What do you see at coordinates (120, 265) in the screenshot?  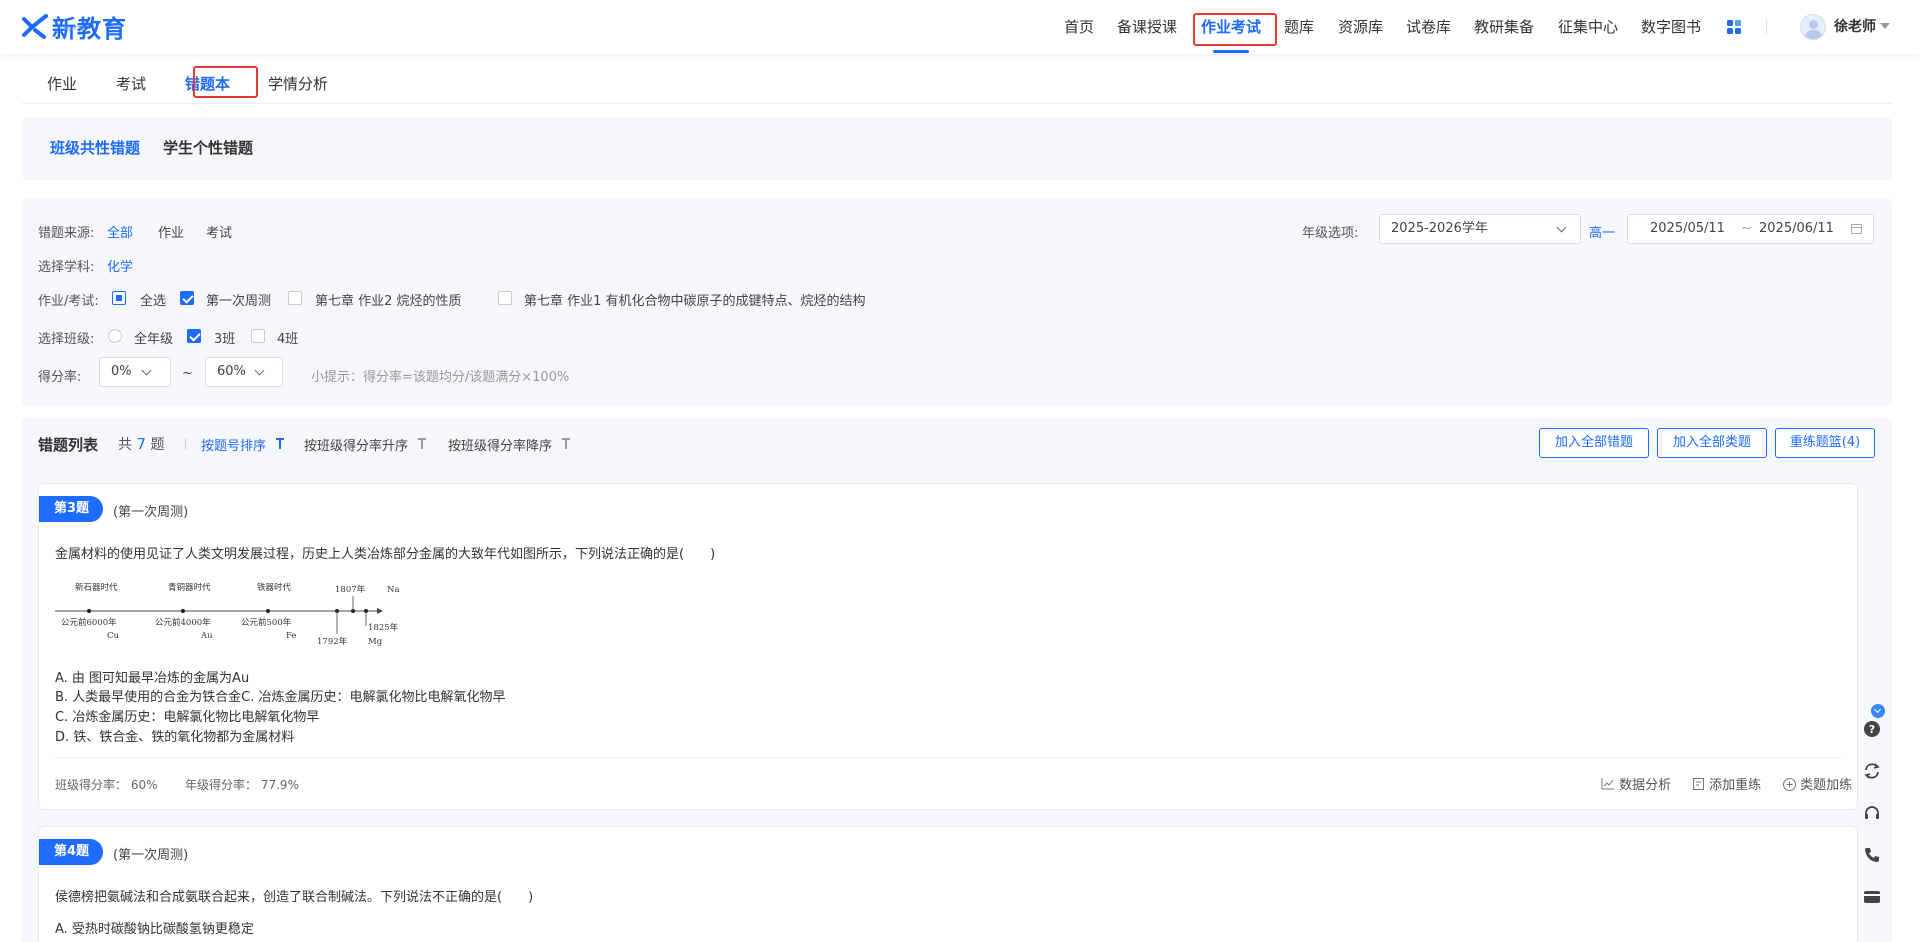 I see `subject-value: 化学` at bounding box center [120, 265].